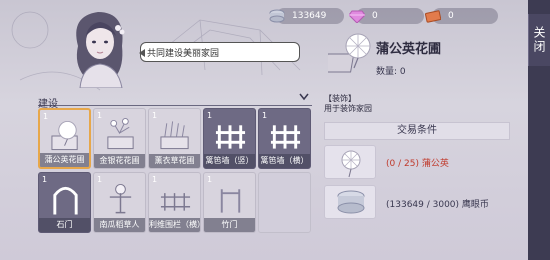 This screenshot has width=550, height=260. I want to click on lavender-planter-icon, so click(174, 135).